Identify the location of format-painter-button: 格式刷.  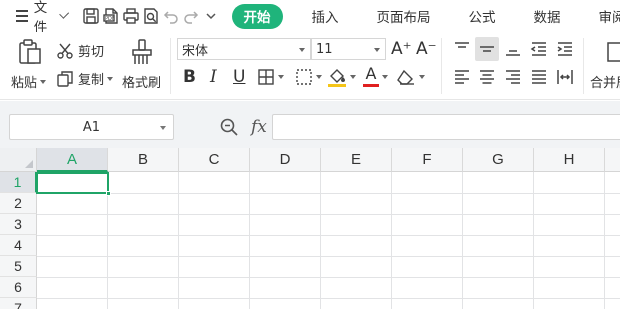
(141, 81).